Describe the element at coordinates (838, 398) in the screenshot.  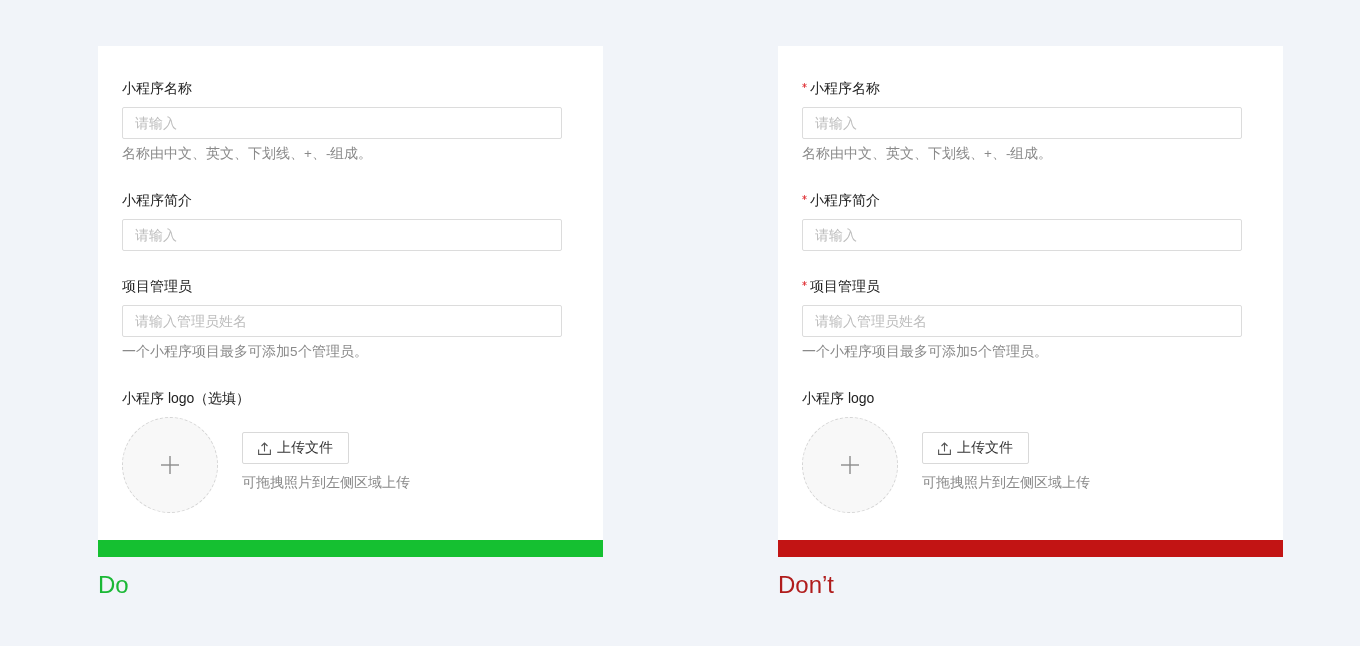
I see `field-label: 小程序 logo` at that location.